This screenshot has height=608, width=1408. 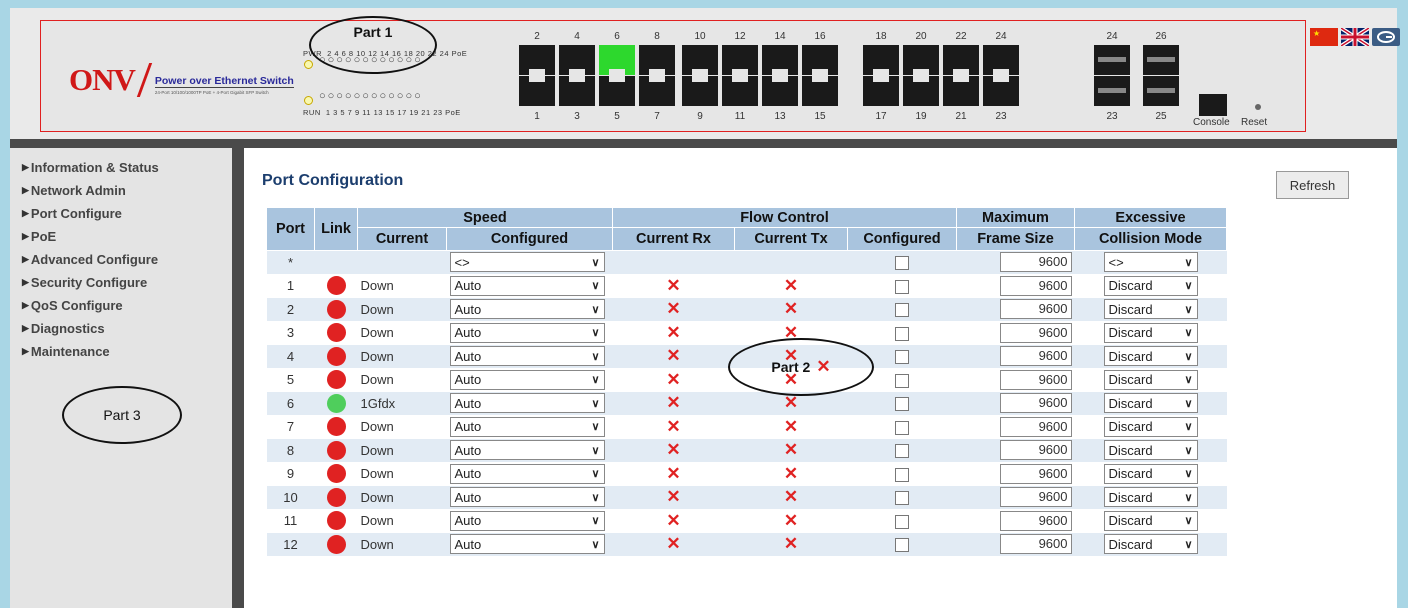 What do you see at coordinates (746, 309) in the screenshot?
I see `table-row: 2 Down Auto ∨ ✕ ✕ 9600 Discard ∨` at bounding box center [746, 309].